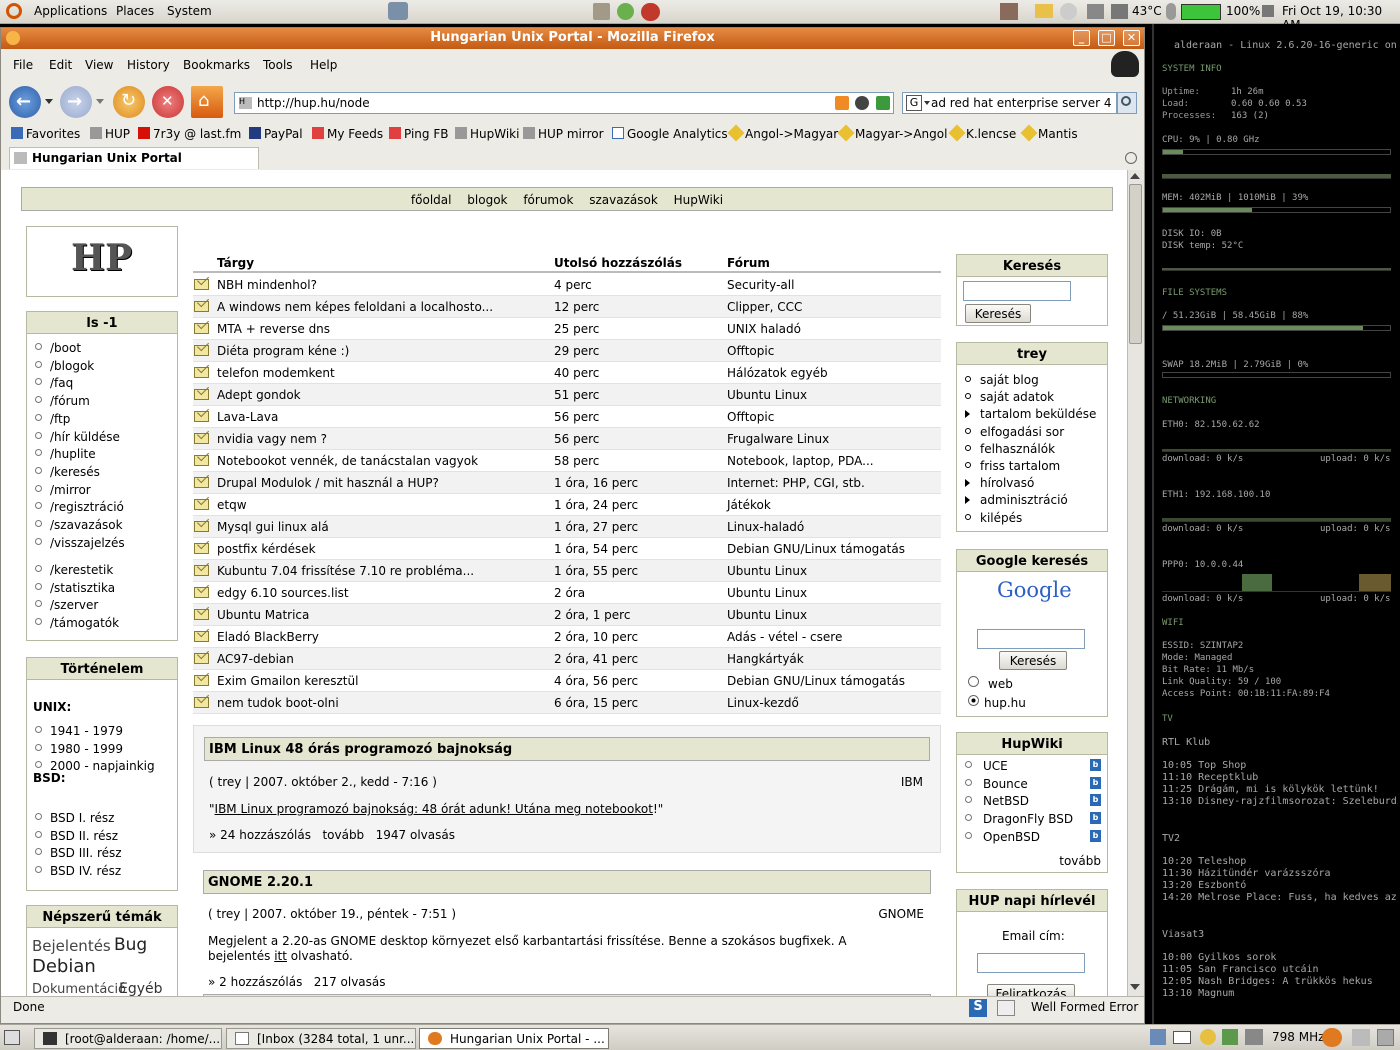  Describe the element at coordinates (842, 103) in the screenshot. I see `rss-feed-icon` at that location.